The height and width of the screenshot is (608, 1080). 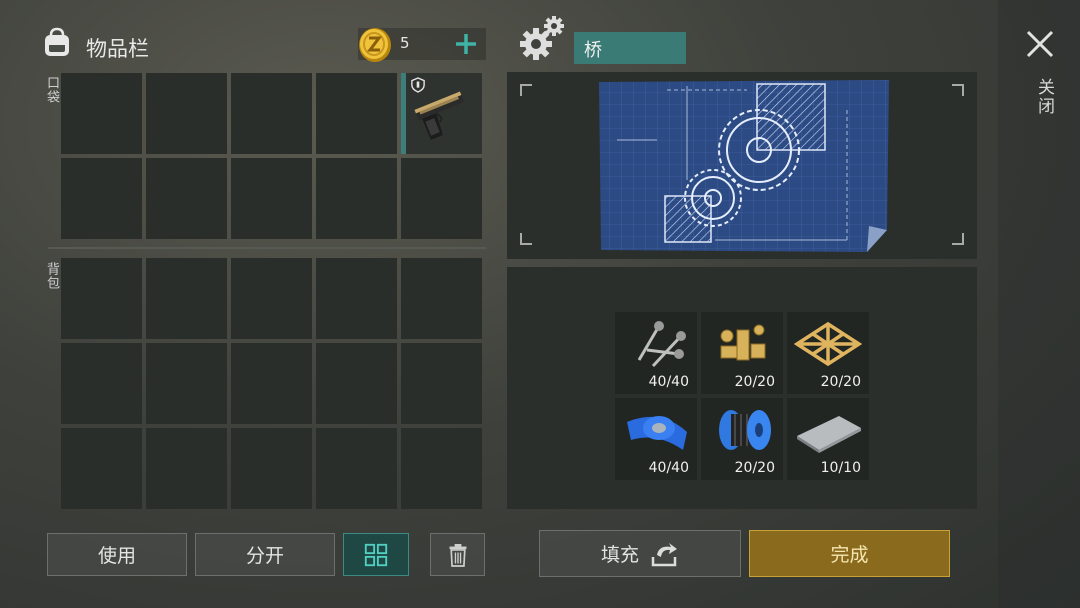 I want to click on item-durability-bar, so click(x=403, y=113).